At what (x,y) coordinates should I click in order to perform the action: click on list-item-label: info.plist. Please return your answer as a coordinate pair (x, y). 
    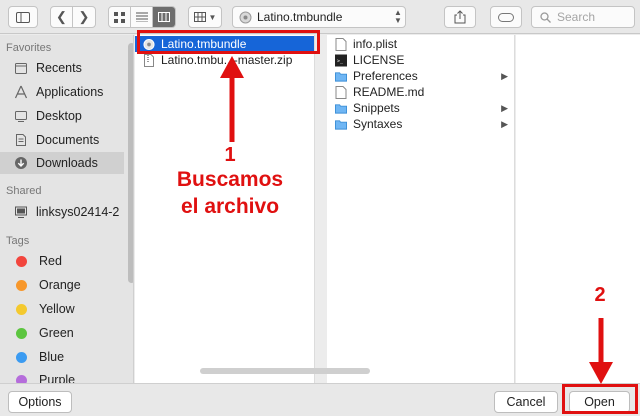
    Looking at the image, I should click on (375, 44).